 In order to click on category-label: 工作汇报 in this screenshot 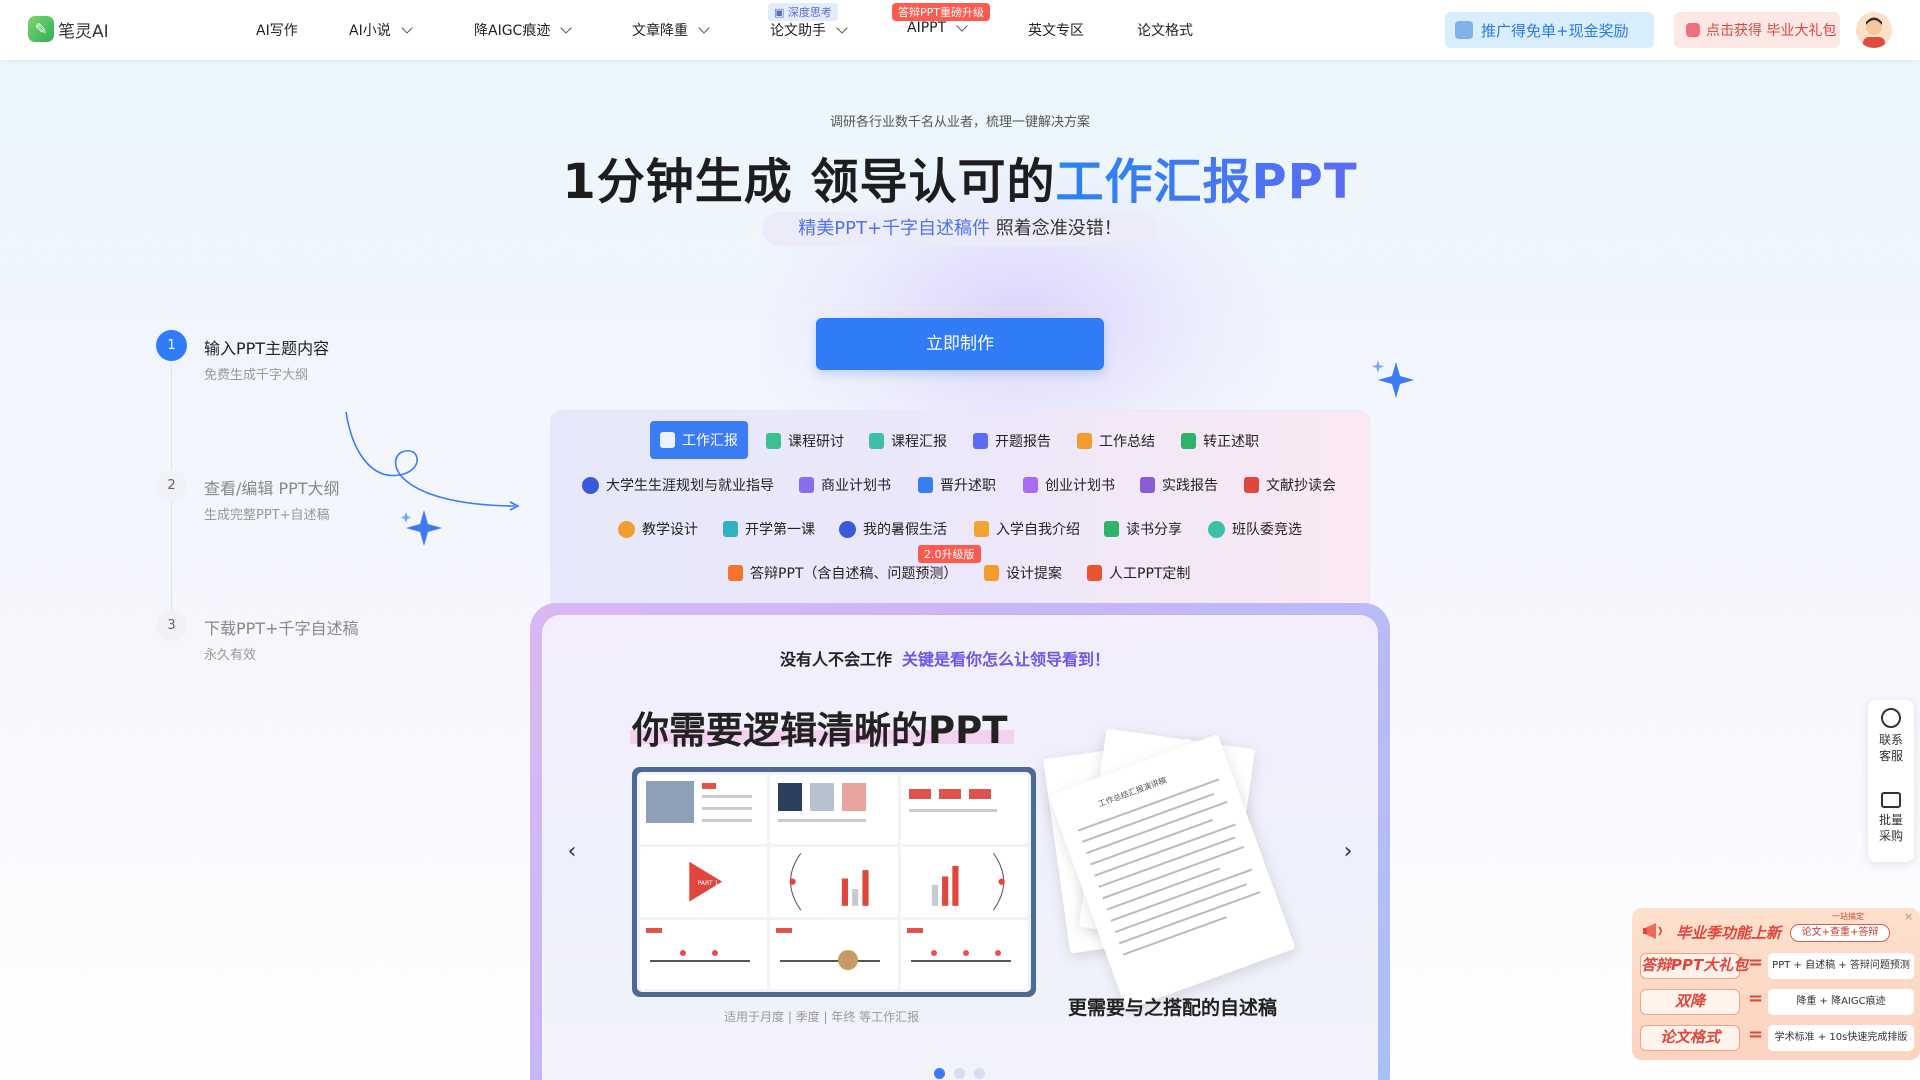, I will do `click(710, 441)`.